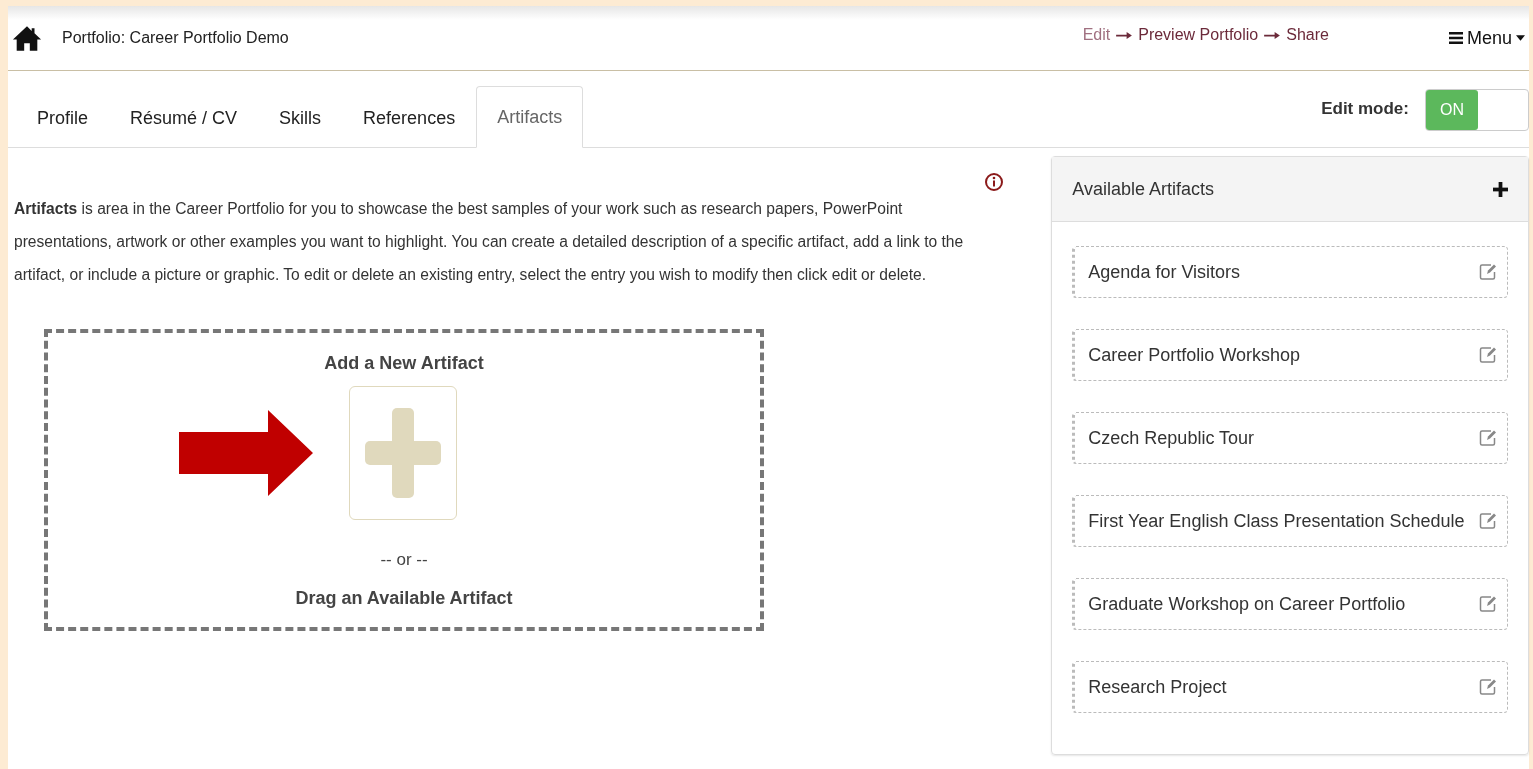  Describe the element at coordinates (1365, 109) in the screenshot. I see `edit-mode-label: Edit mode:` at that location.